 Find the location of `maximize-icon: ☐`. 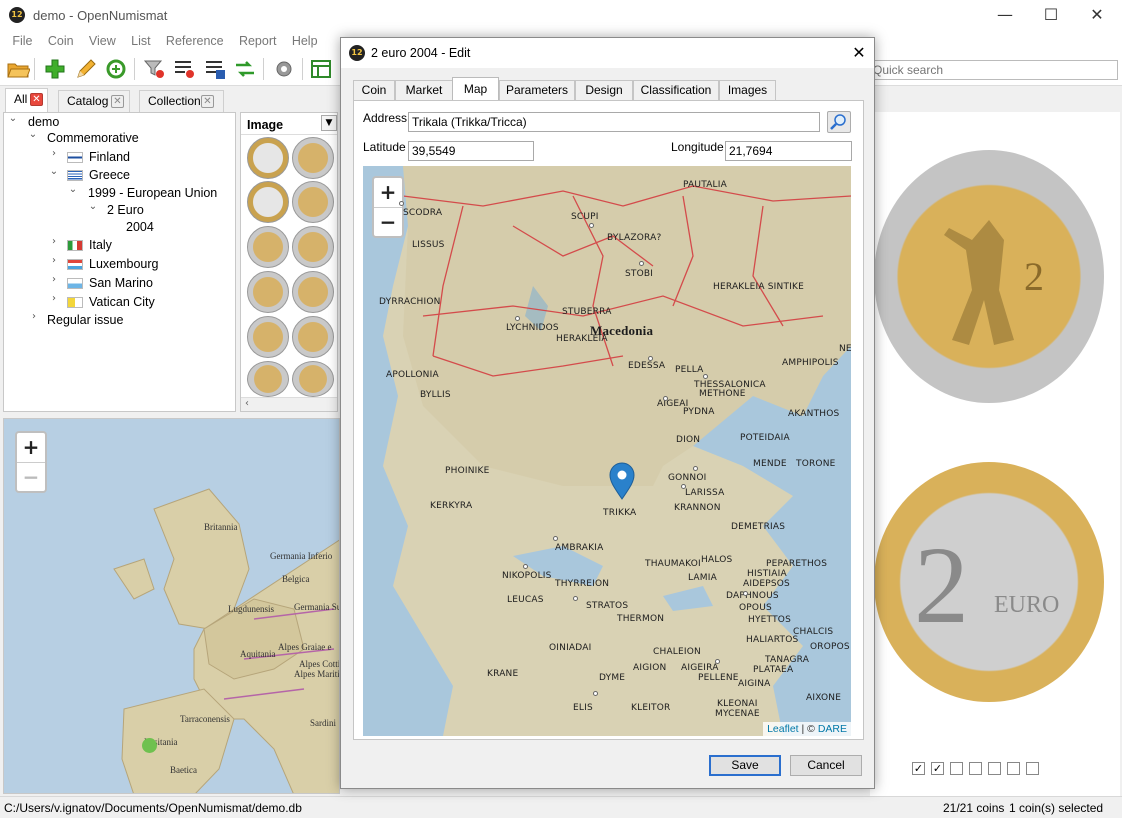

maximize-icon: ☐ is located at coordinates (1051, 15).